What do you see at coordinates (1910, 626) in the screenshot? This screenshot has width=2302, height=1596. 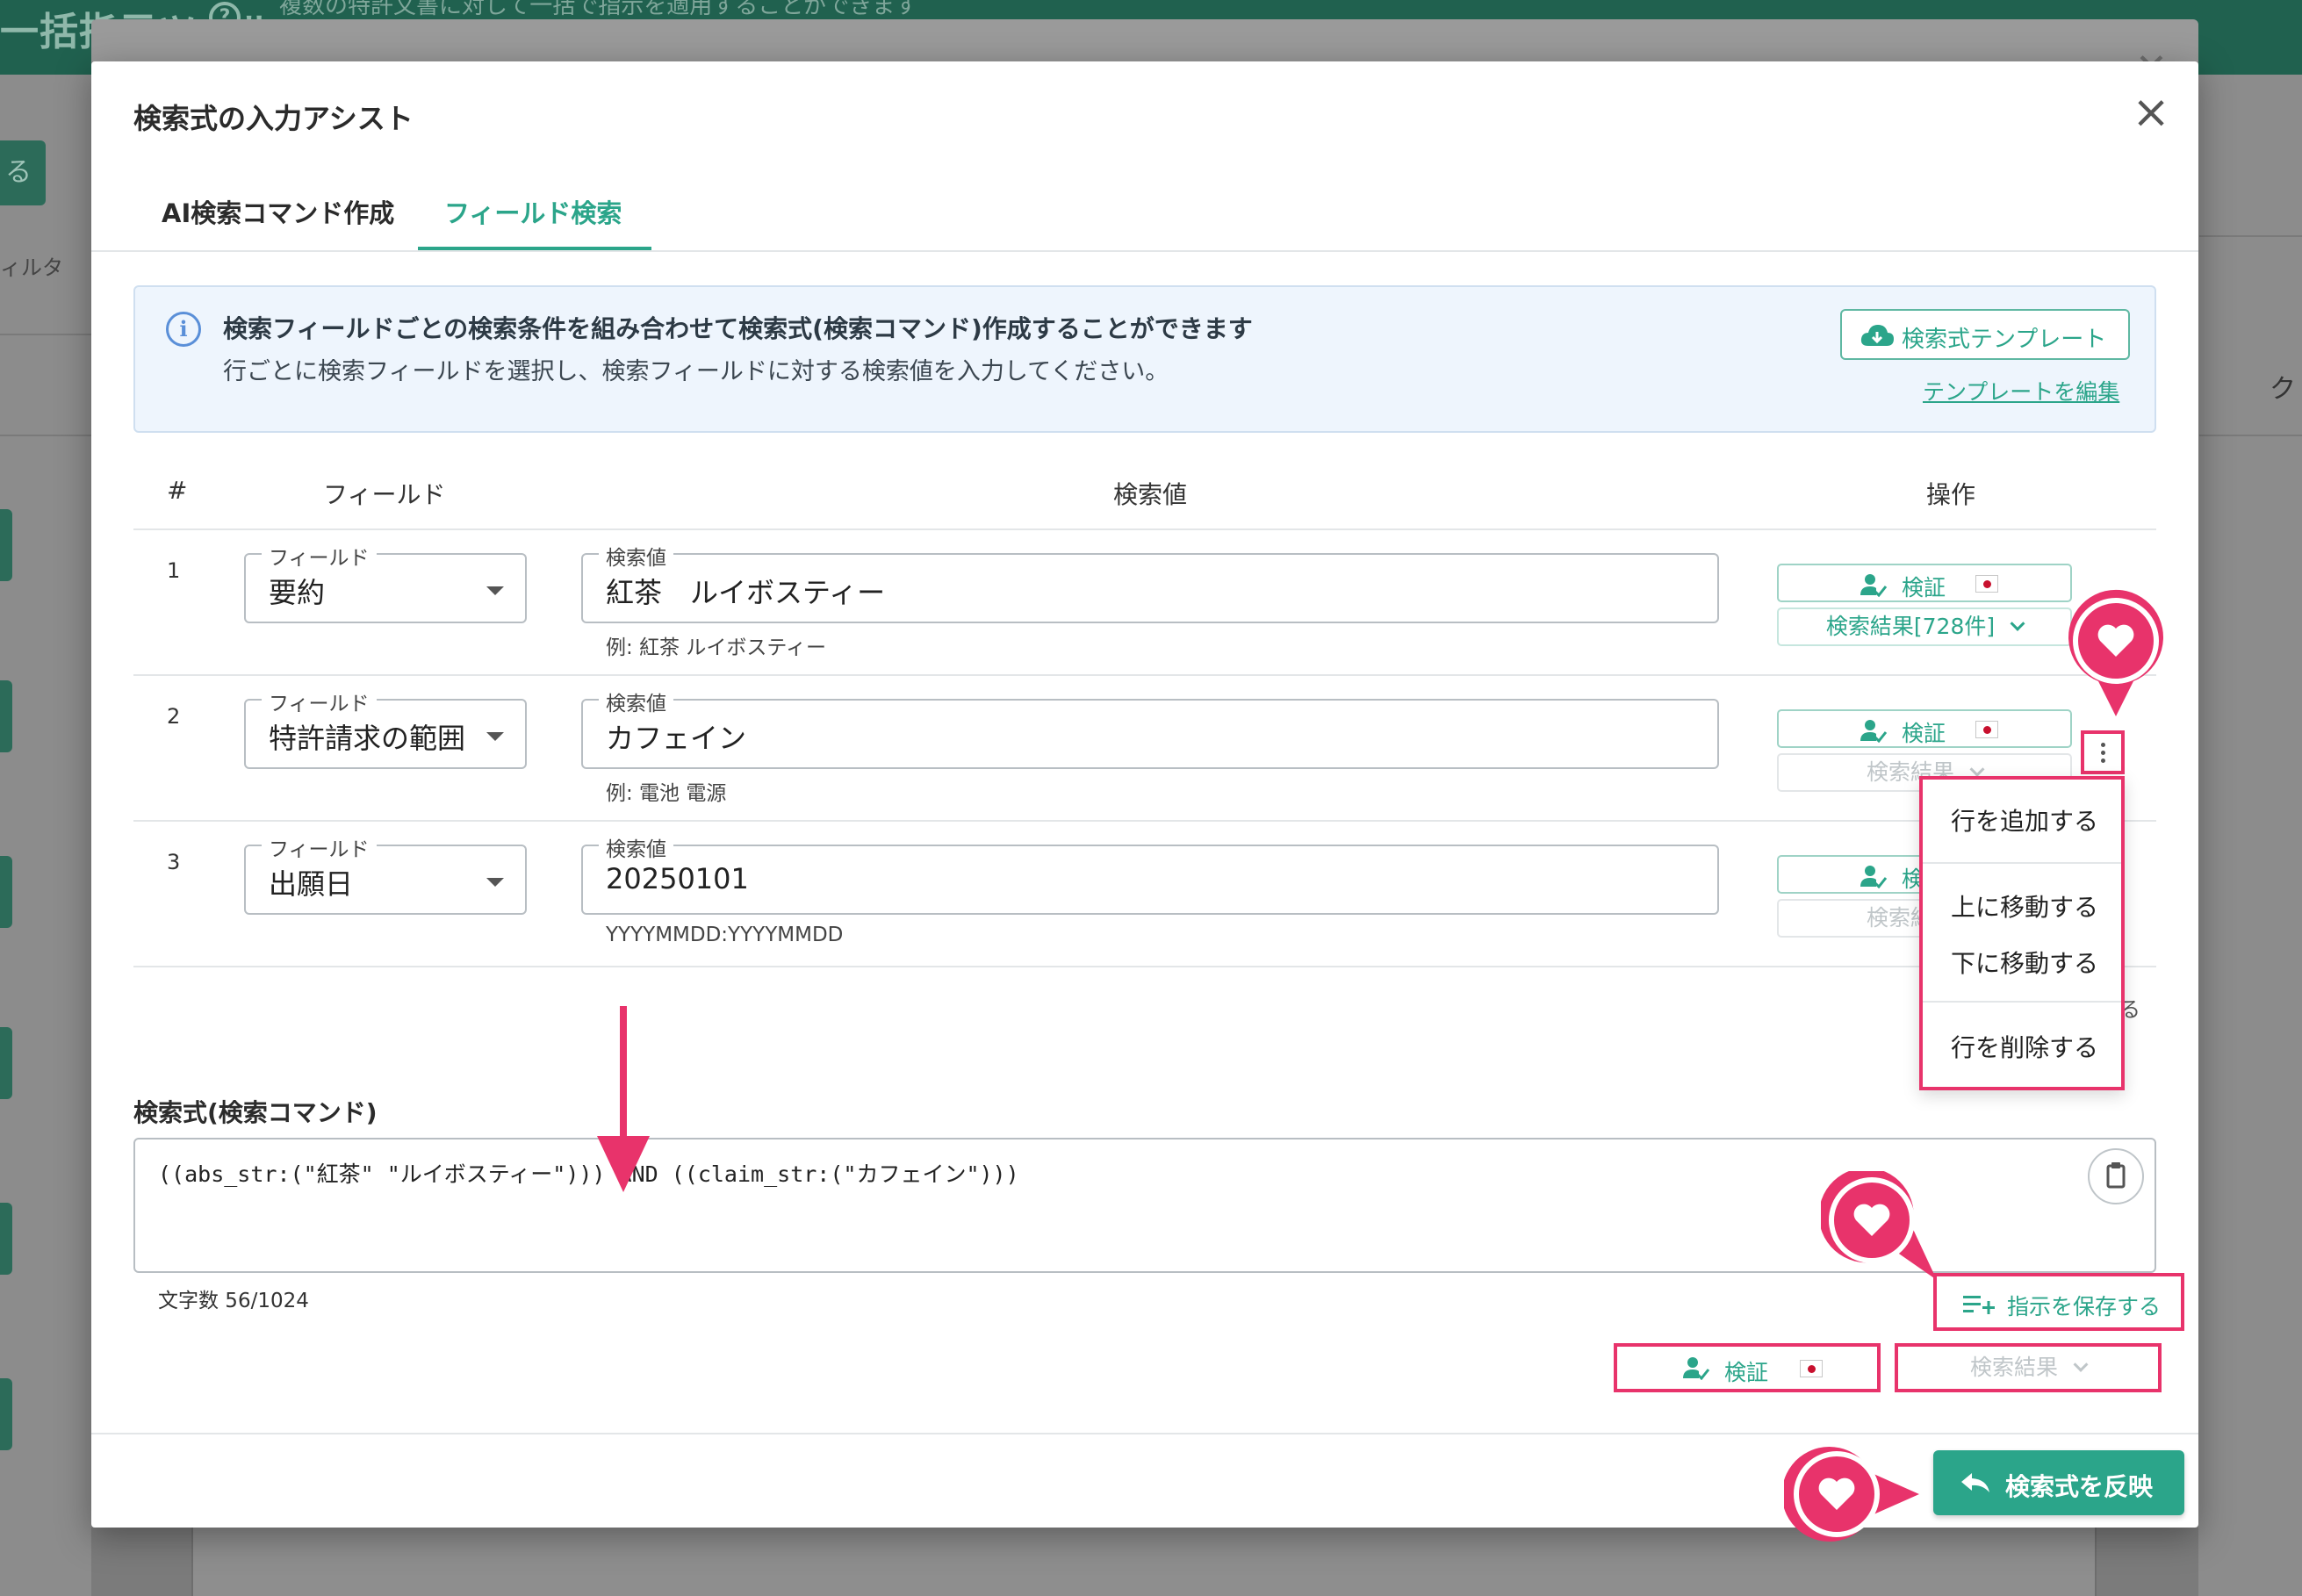 I see `search-results-label: 検索結果[728件]` at bounding box center [1910, 626].